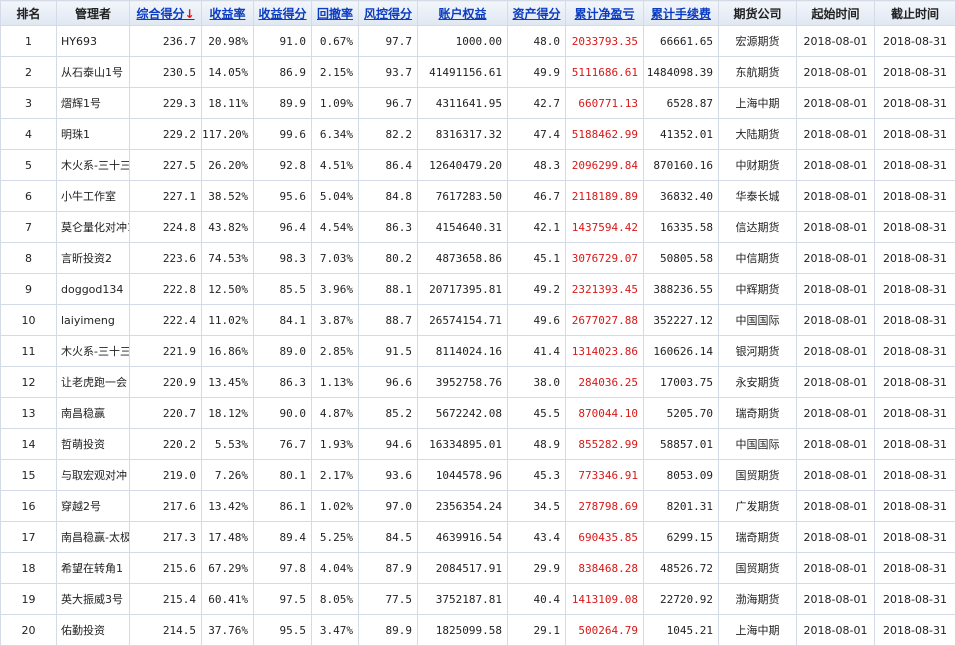 The height and width of the screenshot is (646, 955). Describe the element at coordinates (537, 413) in the screenshot. I see `cell-asset-score: 45.5` at that location.